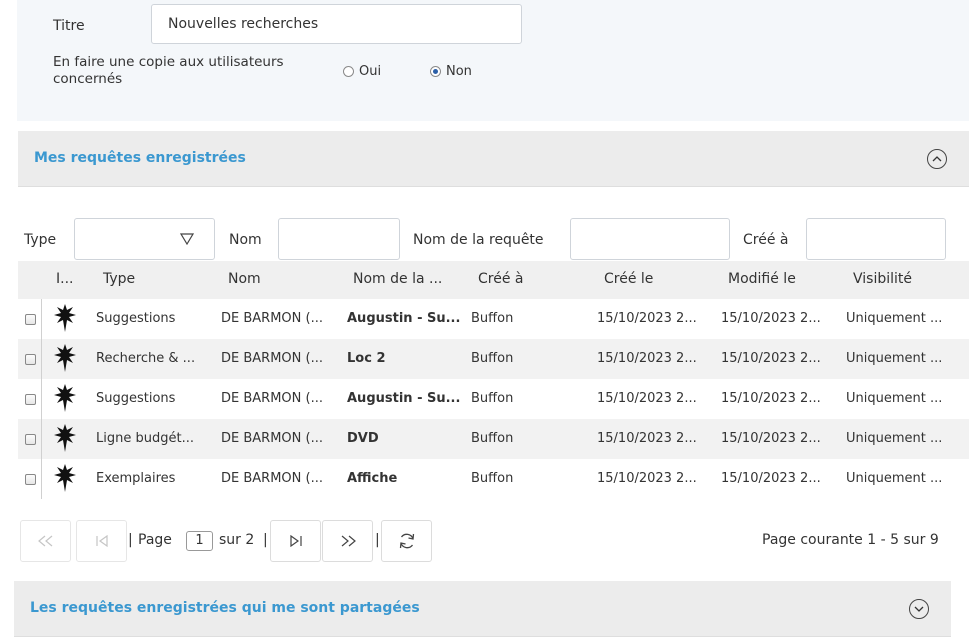 The height and width of the screenshot is (642, 975). I want to click on col-header-cree-a: Créé à, so click(500, 279).